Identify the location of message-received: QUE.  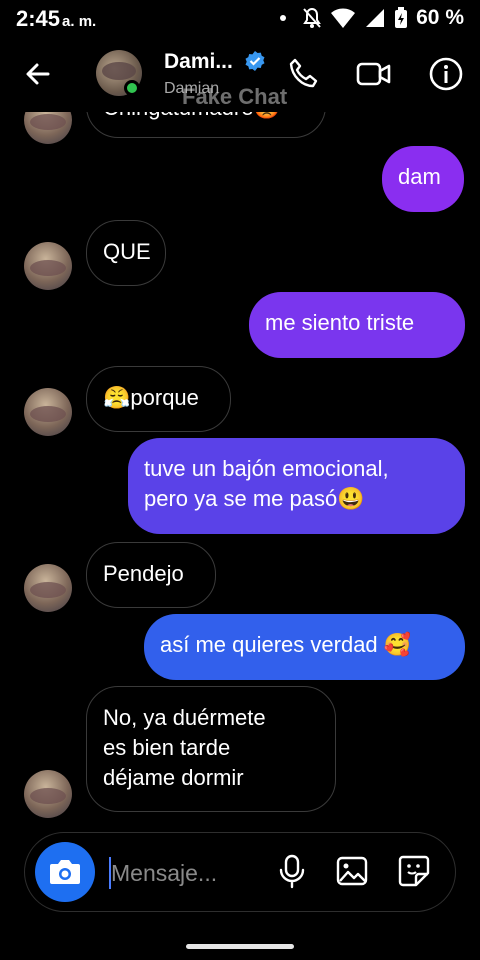
(126, 253).